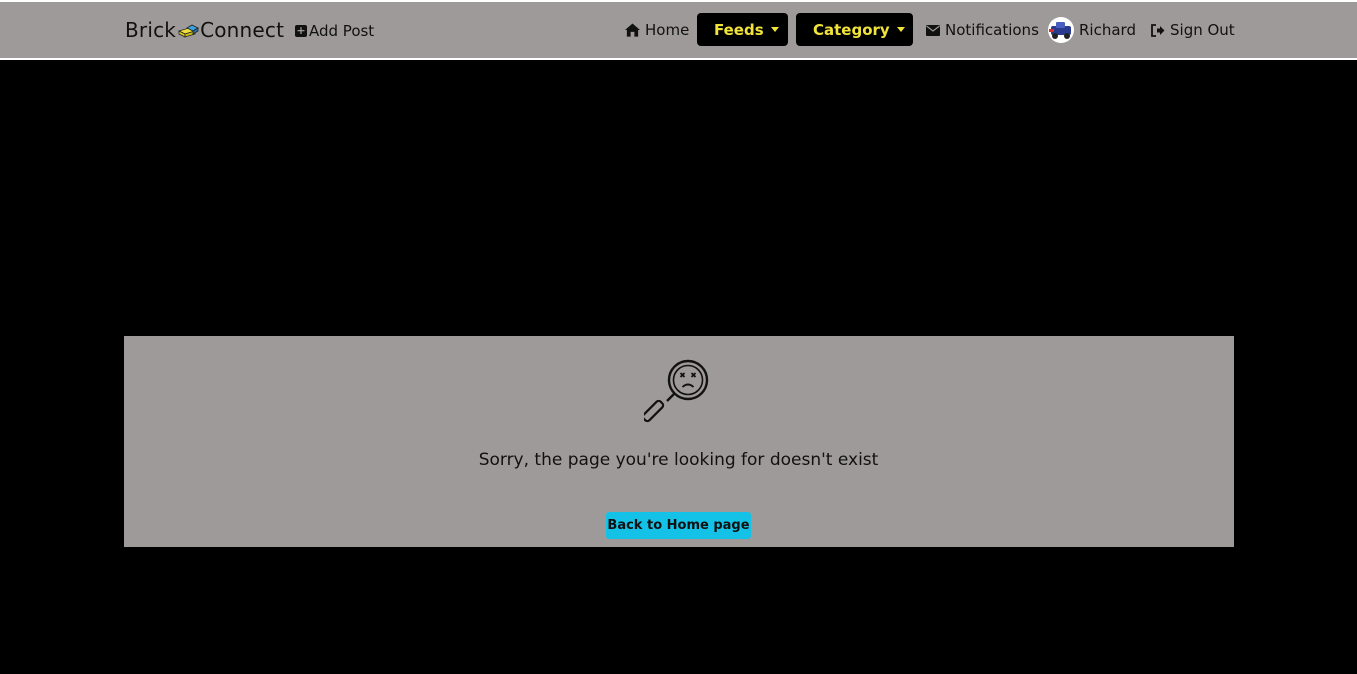 This screenshot has height=674, width=1357. What do you see at coordinates (678, 525) in the screenshot?
I see `back-to-home-button: Back to Home page` at bounding box center [678, 525].